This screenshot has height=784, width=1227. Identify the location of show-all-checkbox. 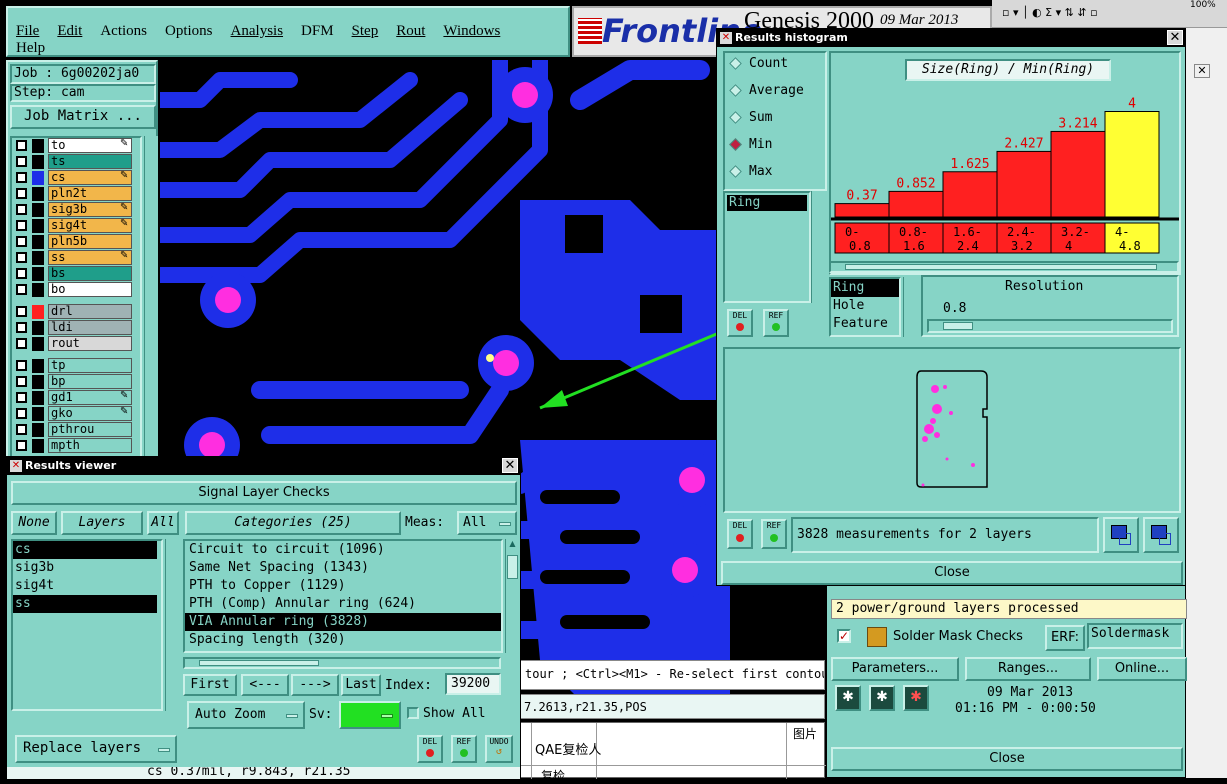
(413, 713).